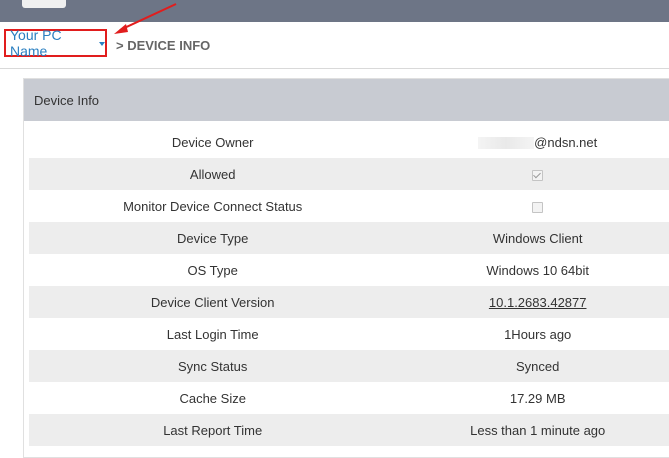 This screenshot has height=458, width=669. I want to click on panel-header: Device Info, so click(346, 100).